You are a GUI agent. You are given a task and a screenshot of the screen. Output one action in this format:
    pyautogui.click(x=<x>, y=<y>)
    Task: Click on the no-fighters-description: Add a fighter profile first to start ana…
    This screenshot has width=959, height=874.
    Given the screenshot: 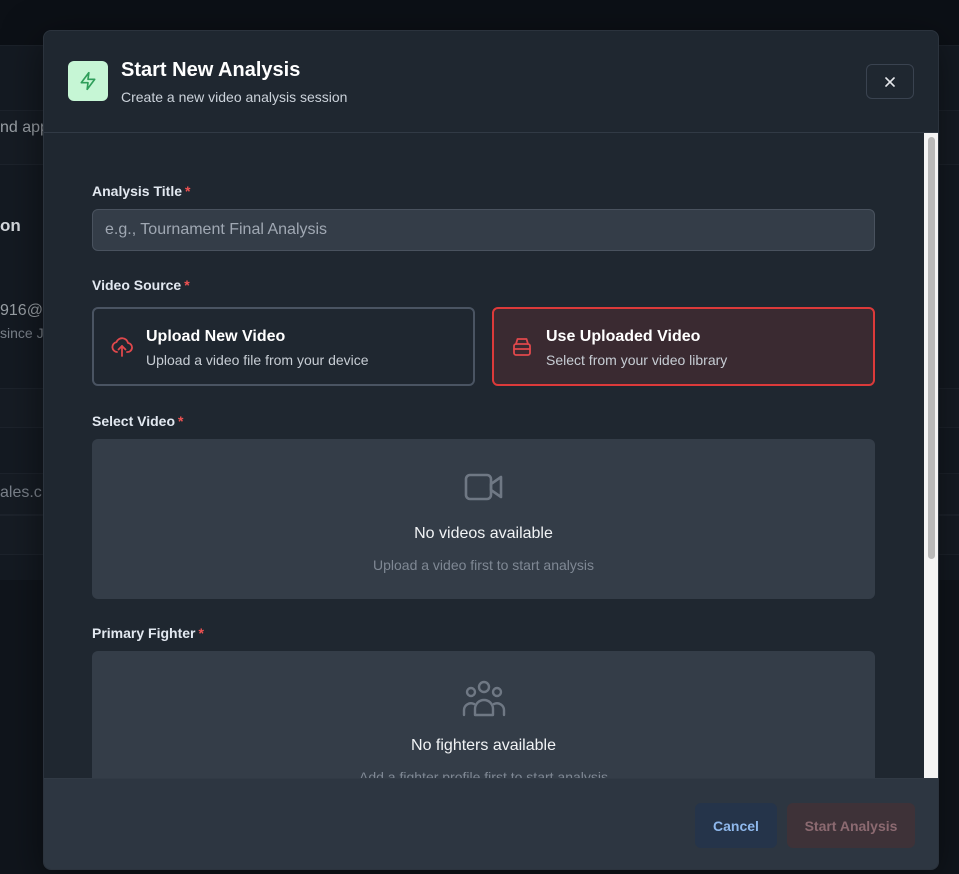 What is the action you would take?
    pyautogui.click(x=483, y=773)
    